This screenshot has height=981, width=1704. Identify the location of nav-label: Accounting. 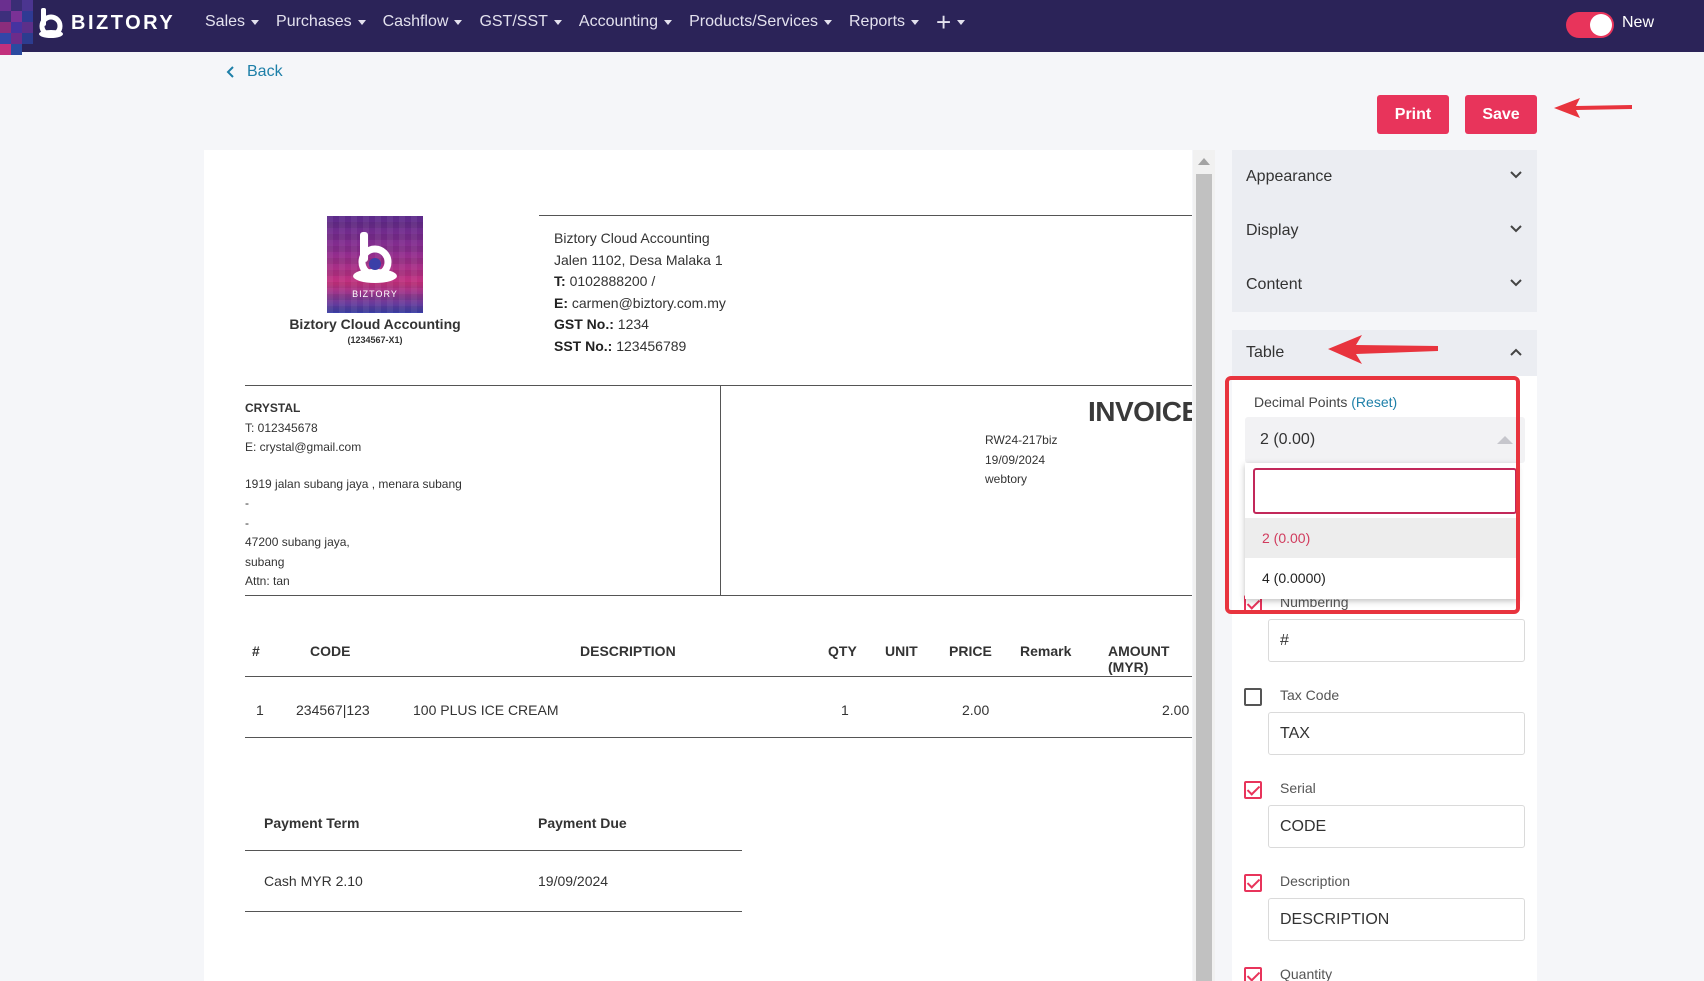
(618, 21).